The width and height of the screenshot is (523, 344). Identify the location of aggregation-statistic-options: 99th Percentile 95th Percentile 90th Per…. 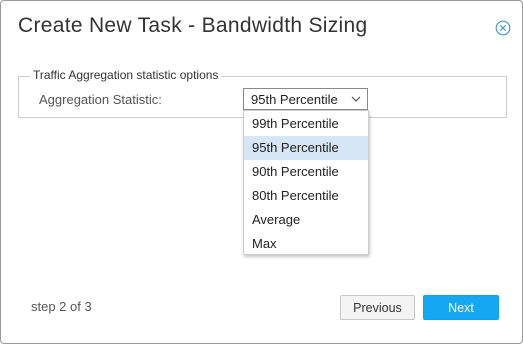
(306, 182).